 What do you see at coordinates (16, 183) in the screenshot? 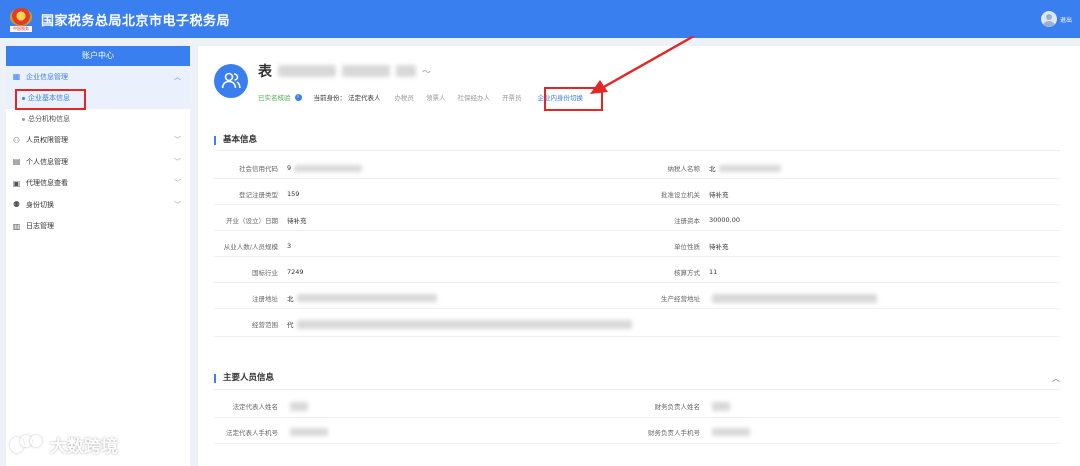
I see `agent-icon: ▣` at bounding box center [16, 183].